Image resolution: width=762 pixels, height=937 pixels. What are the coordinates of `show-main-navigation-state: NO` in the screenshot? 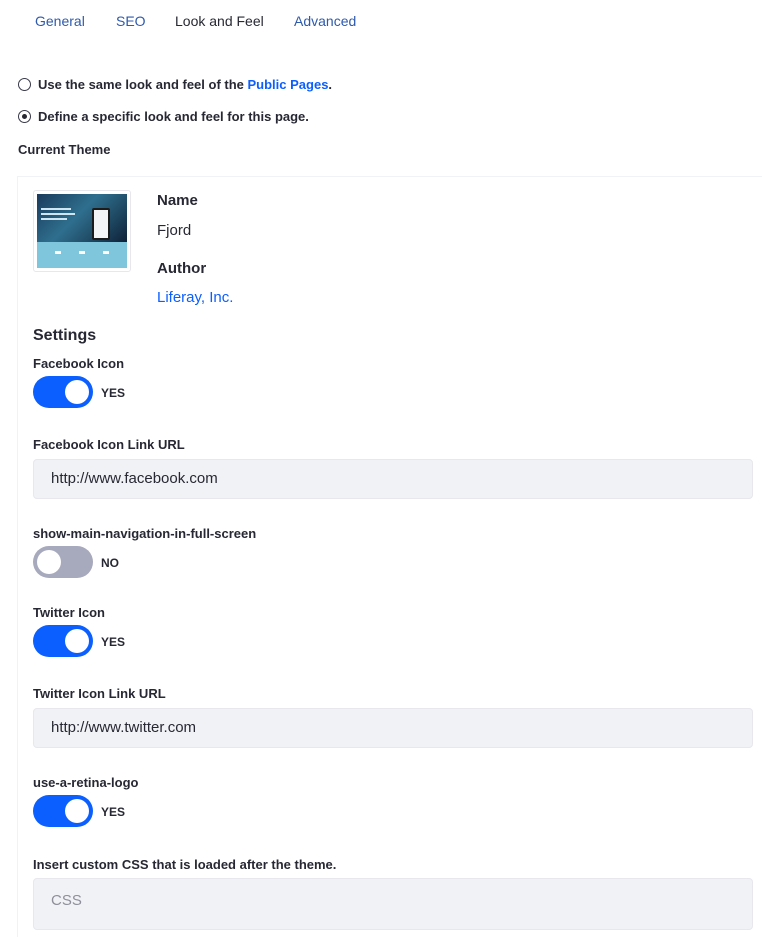 It's located at (110, 563).